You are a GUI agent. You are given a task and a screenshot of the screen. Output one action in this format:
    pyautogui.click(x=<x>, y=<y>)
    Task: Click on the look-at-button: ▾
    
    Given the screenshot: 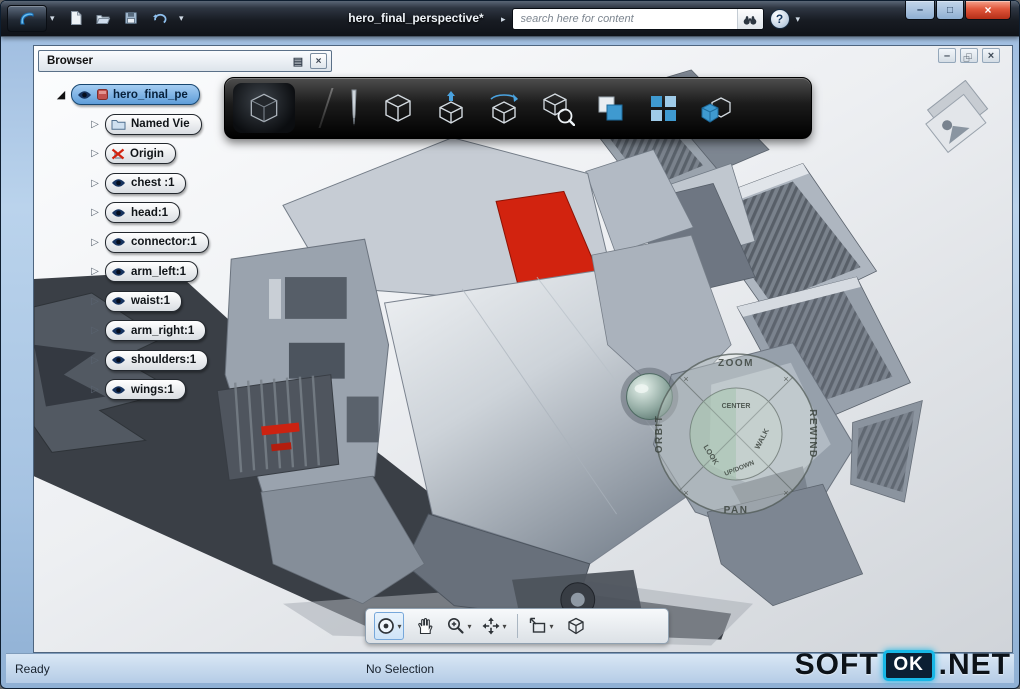 What is the action you would take?
    pyautogui.click(x=541, y=626)
    